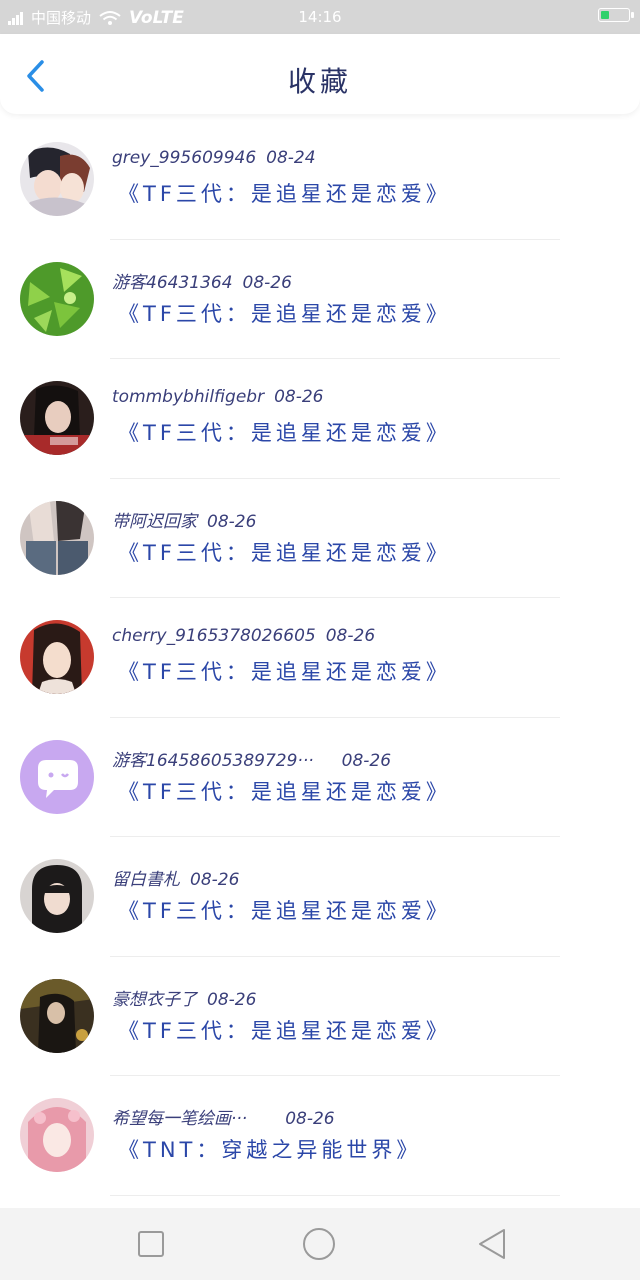  I want to click on list-item: 希望每一笔绘画··· 08-26 《TNT：穿越之异能世界》, so click(320, 1136).